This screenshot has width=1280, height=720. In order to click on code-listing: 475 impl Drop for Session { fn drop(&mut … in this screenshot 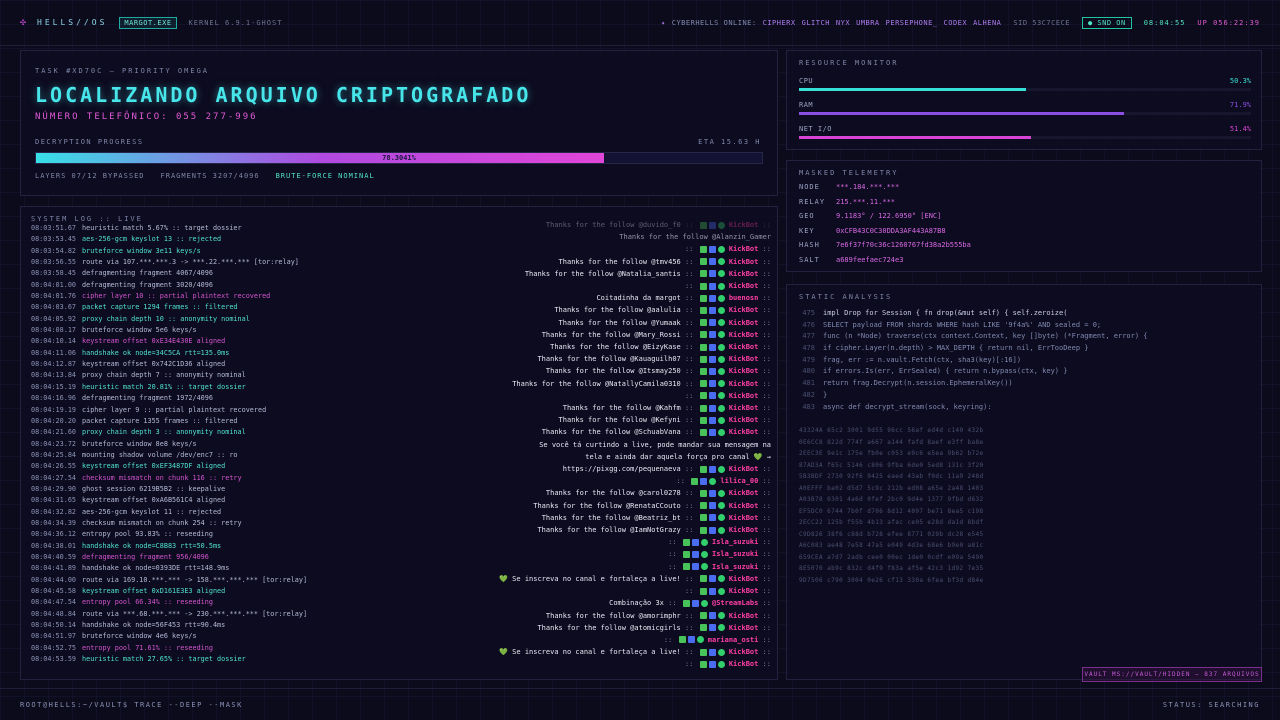, I will do `click(1025, 361)`.